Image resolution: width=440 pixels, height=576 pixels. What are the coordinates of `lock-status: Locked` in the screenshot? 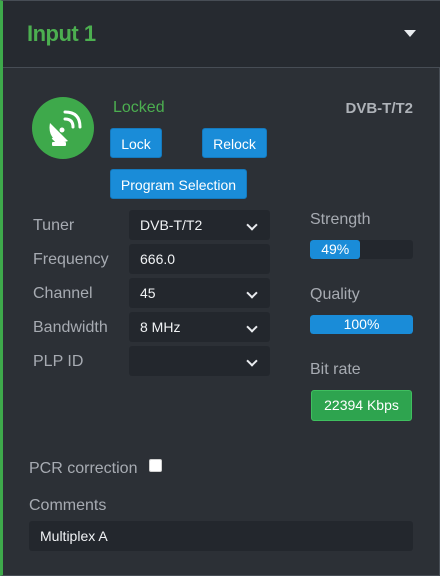 It's located at (139, 107).